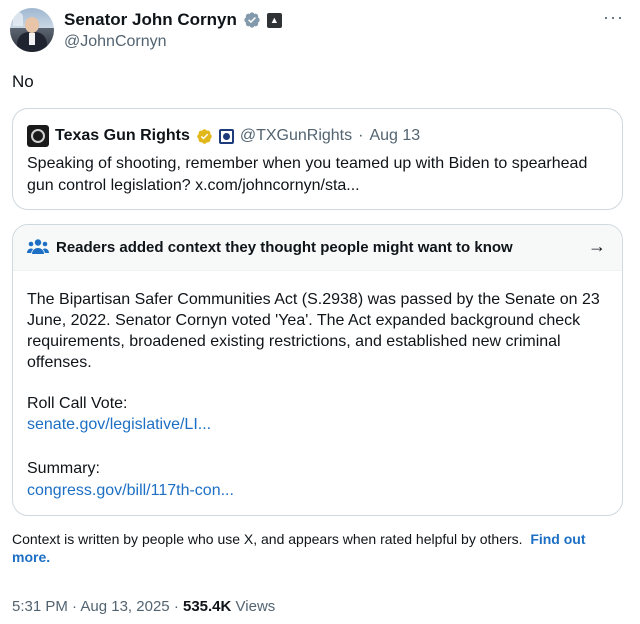 The width and height of the screenshot is (640, 624). What do you see at coordinates (255, 606) in the screenshot?
I see `views-label: Views` at bounding box center [255, 606].